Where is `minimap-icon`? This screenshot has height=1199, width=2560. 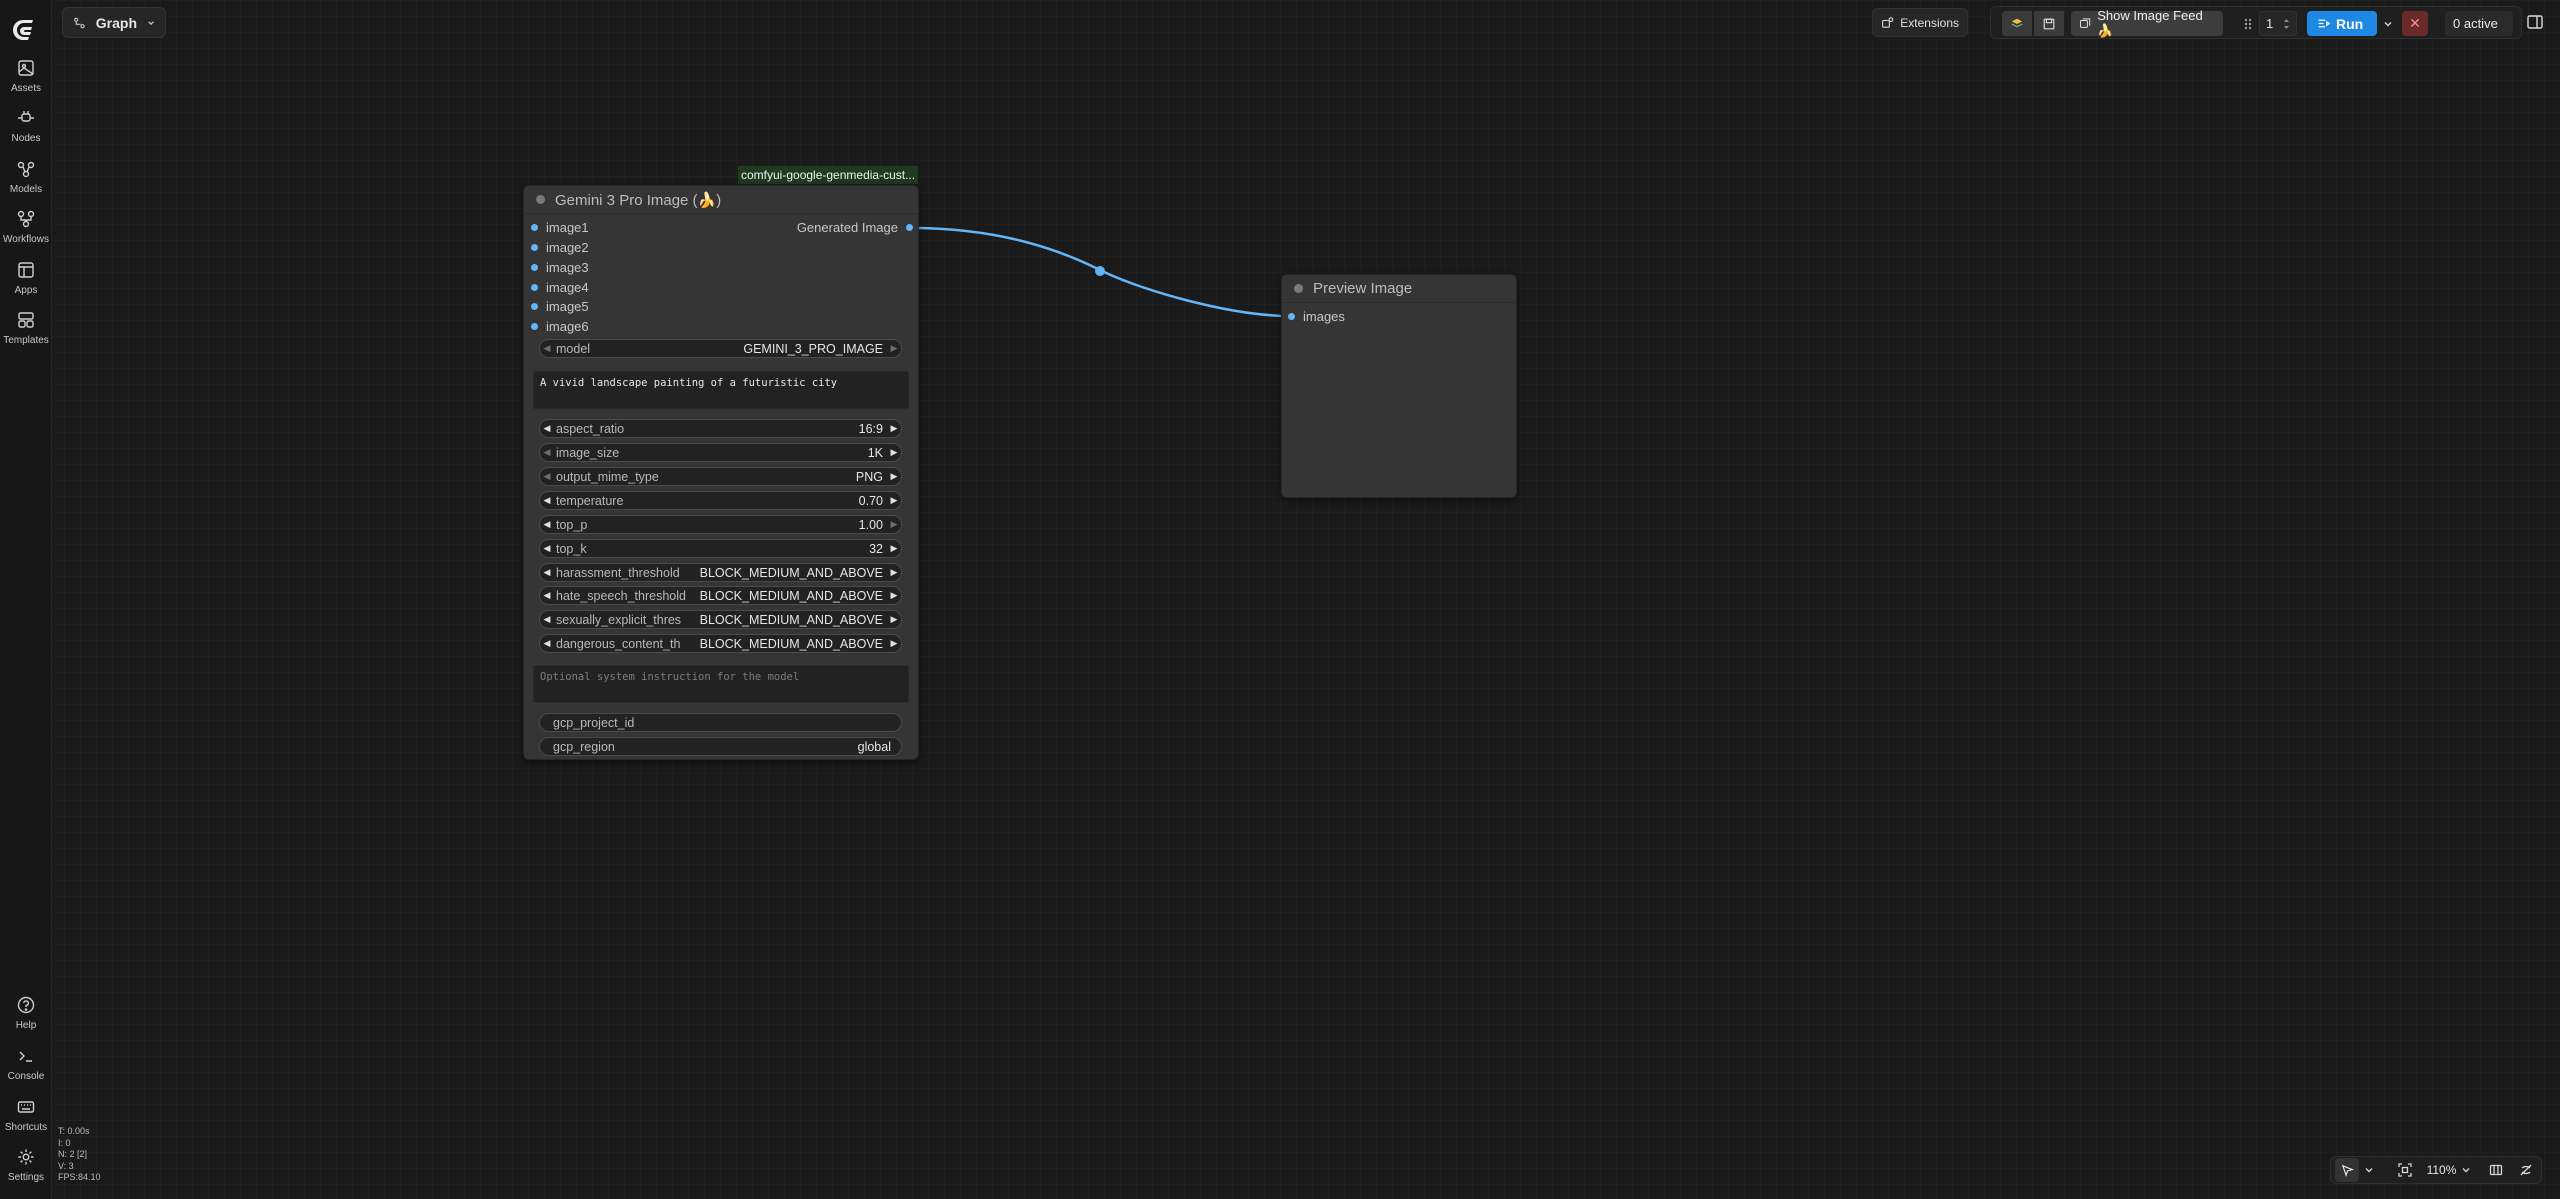
minimap-icon is located at coordinates (2496, 1170).